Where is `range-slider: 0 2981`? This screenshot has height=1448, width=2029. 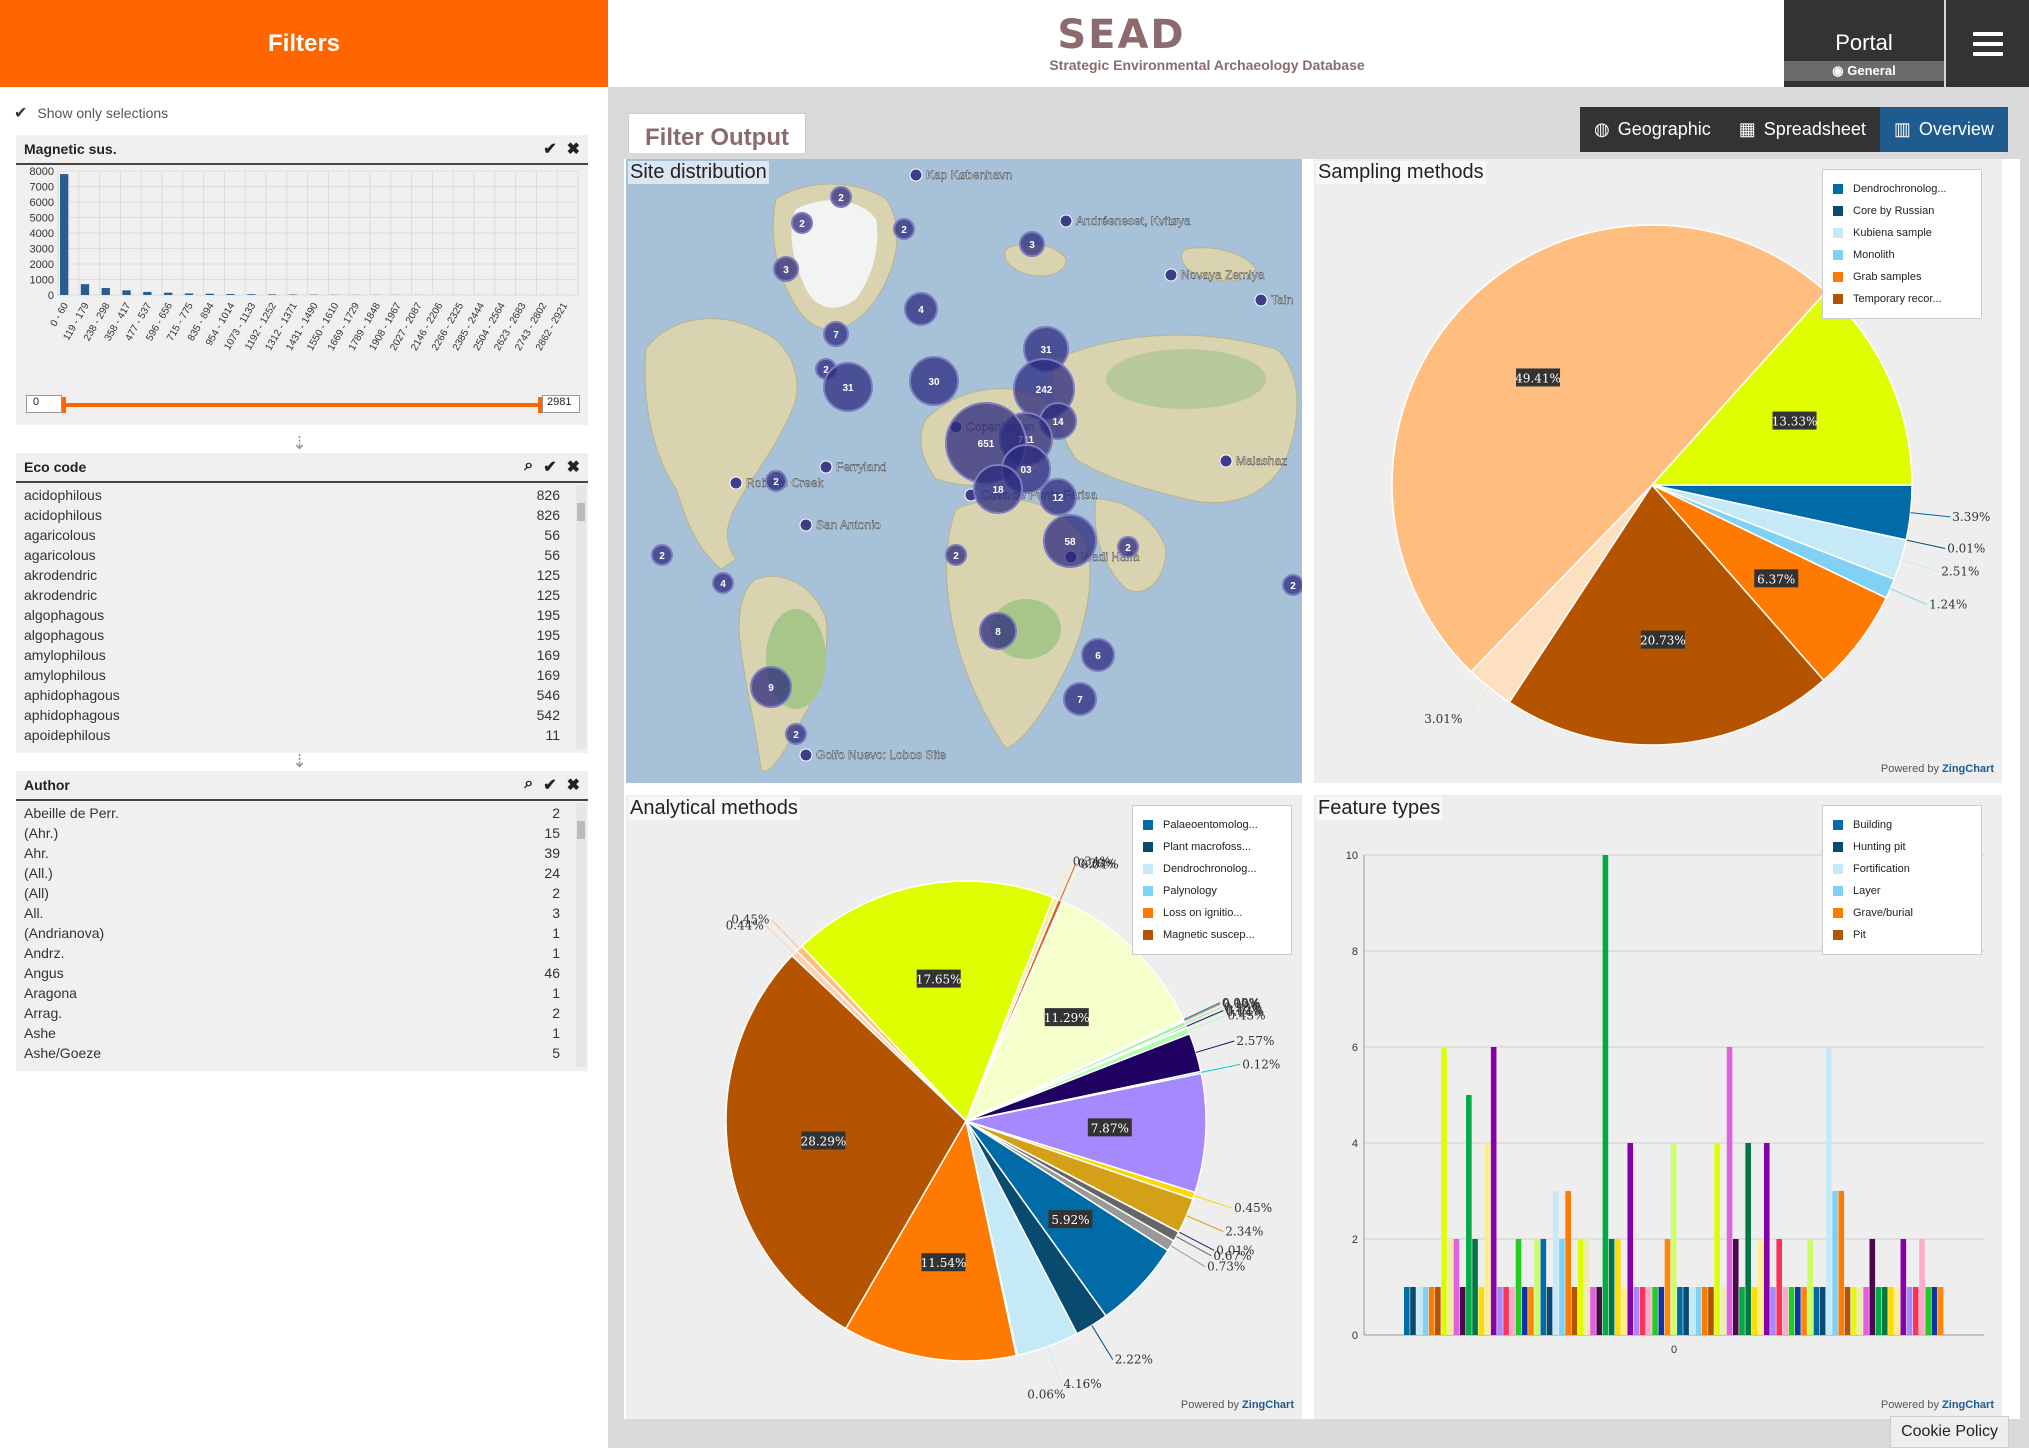 range-slider: 0 2981 is located at coordinates (303, 404).